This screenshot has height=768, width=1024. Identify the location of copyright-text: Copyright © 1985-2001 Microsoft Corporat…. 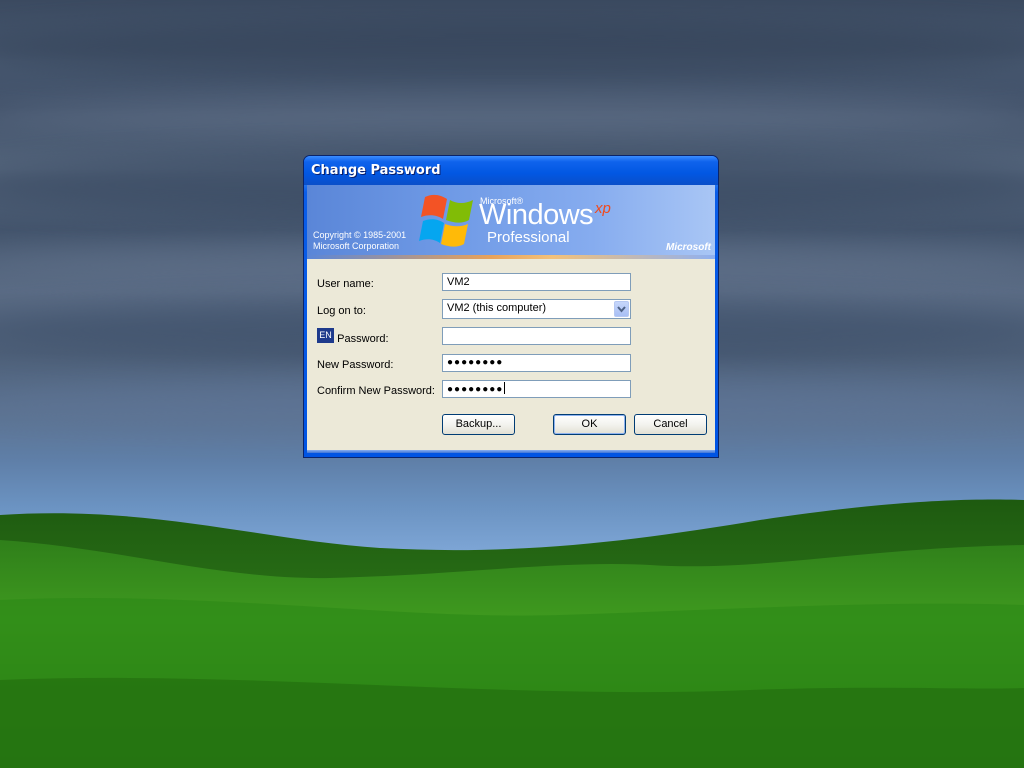
(359, 241).